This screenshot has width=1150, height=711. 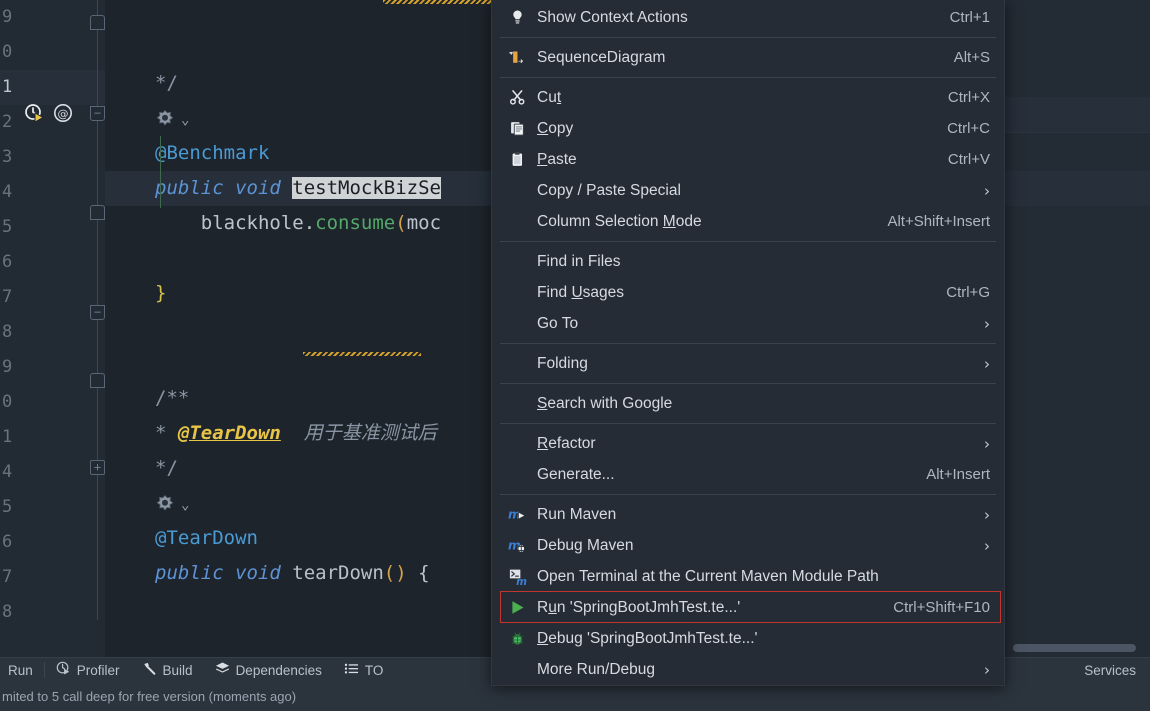 What do you see at coordinates (166, 433) in the screenshot?
I see `code-token: *` at bounding box center [166, 433].